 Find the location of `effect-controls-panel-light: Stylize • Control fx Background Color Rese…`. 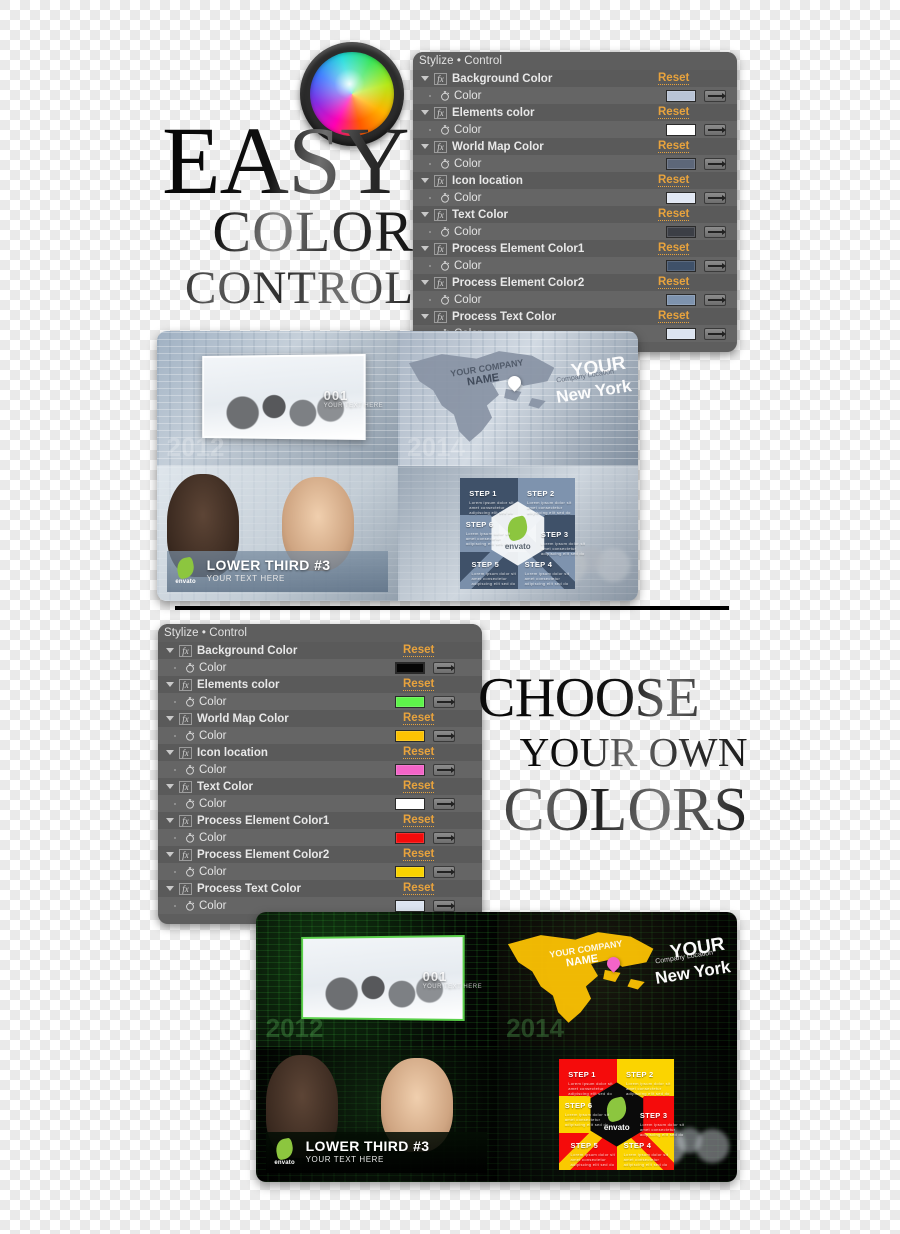

effect-controls-panel-light: Stylize • Control fx Background Color Rese… is located at coordinates (575, 202).